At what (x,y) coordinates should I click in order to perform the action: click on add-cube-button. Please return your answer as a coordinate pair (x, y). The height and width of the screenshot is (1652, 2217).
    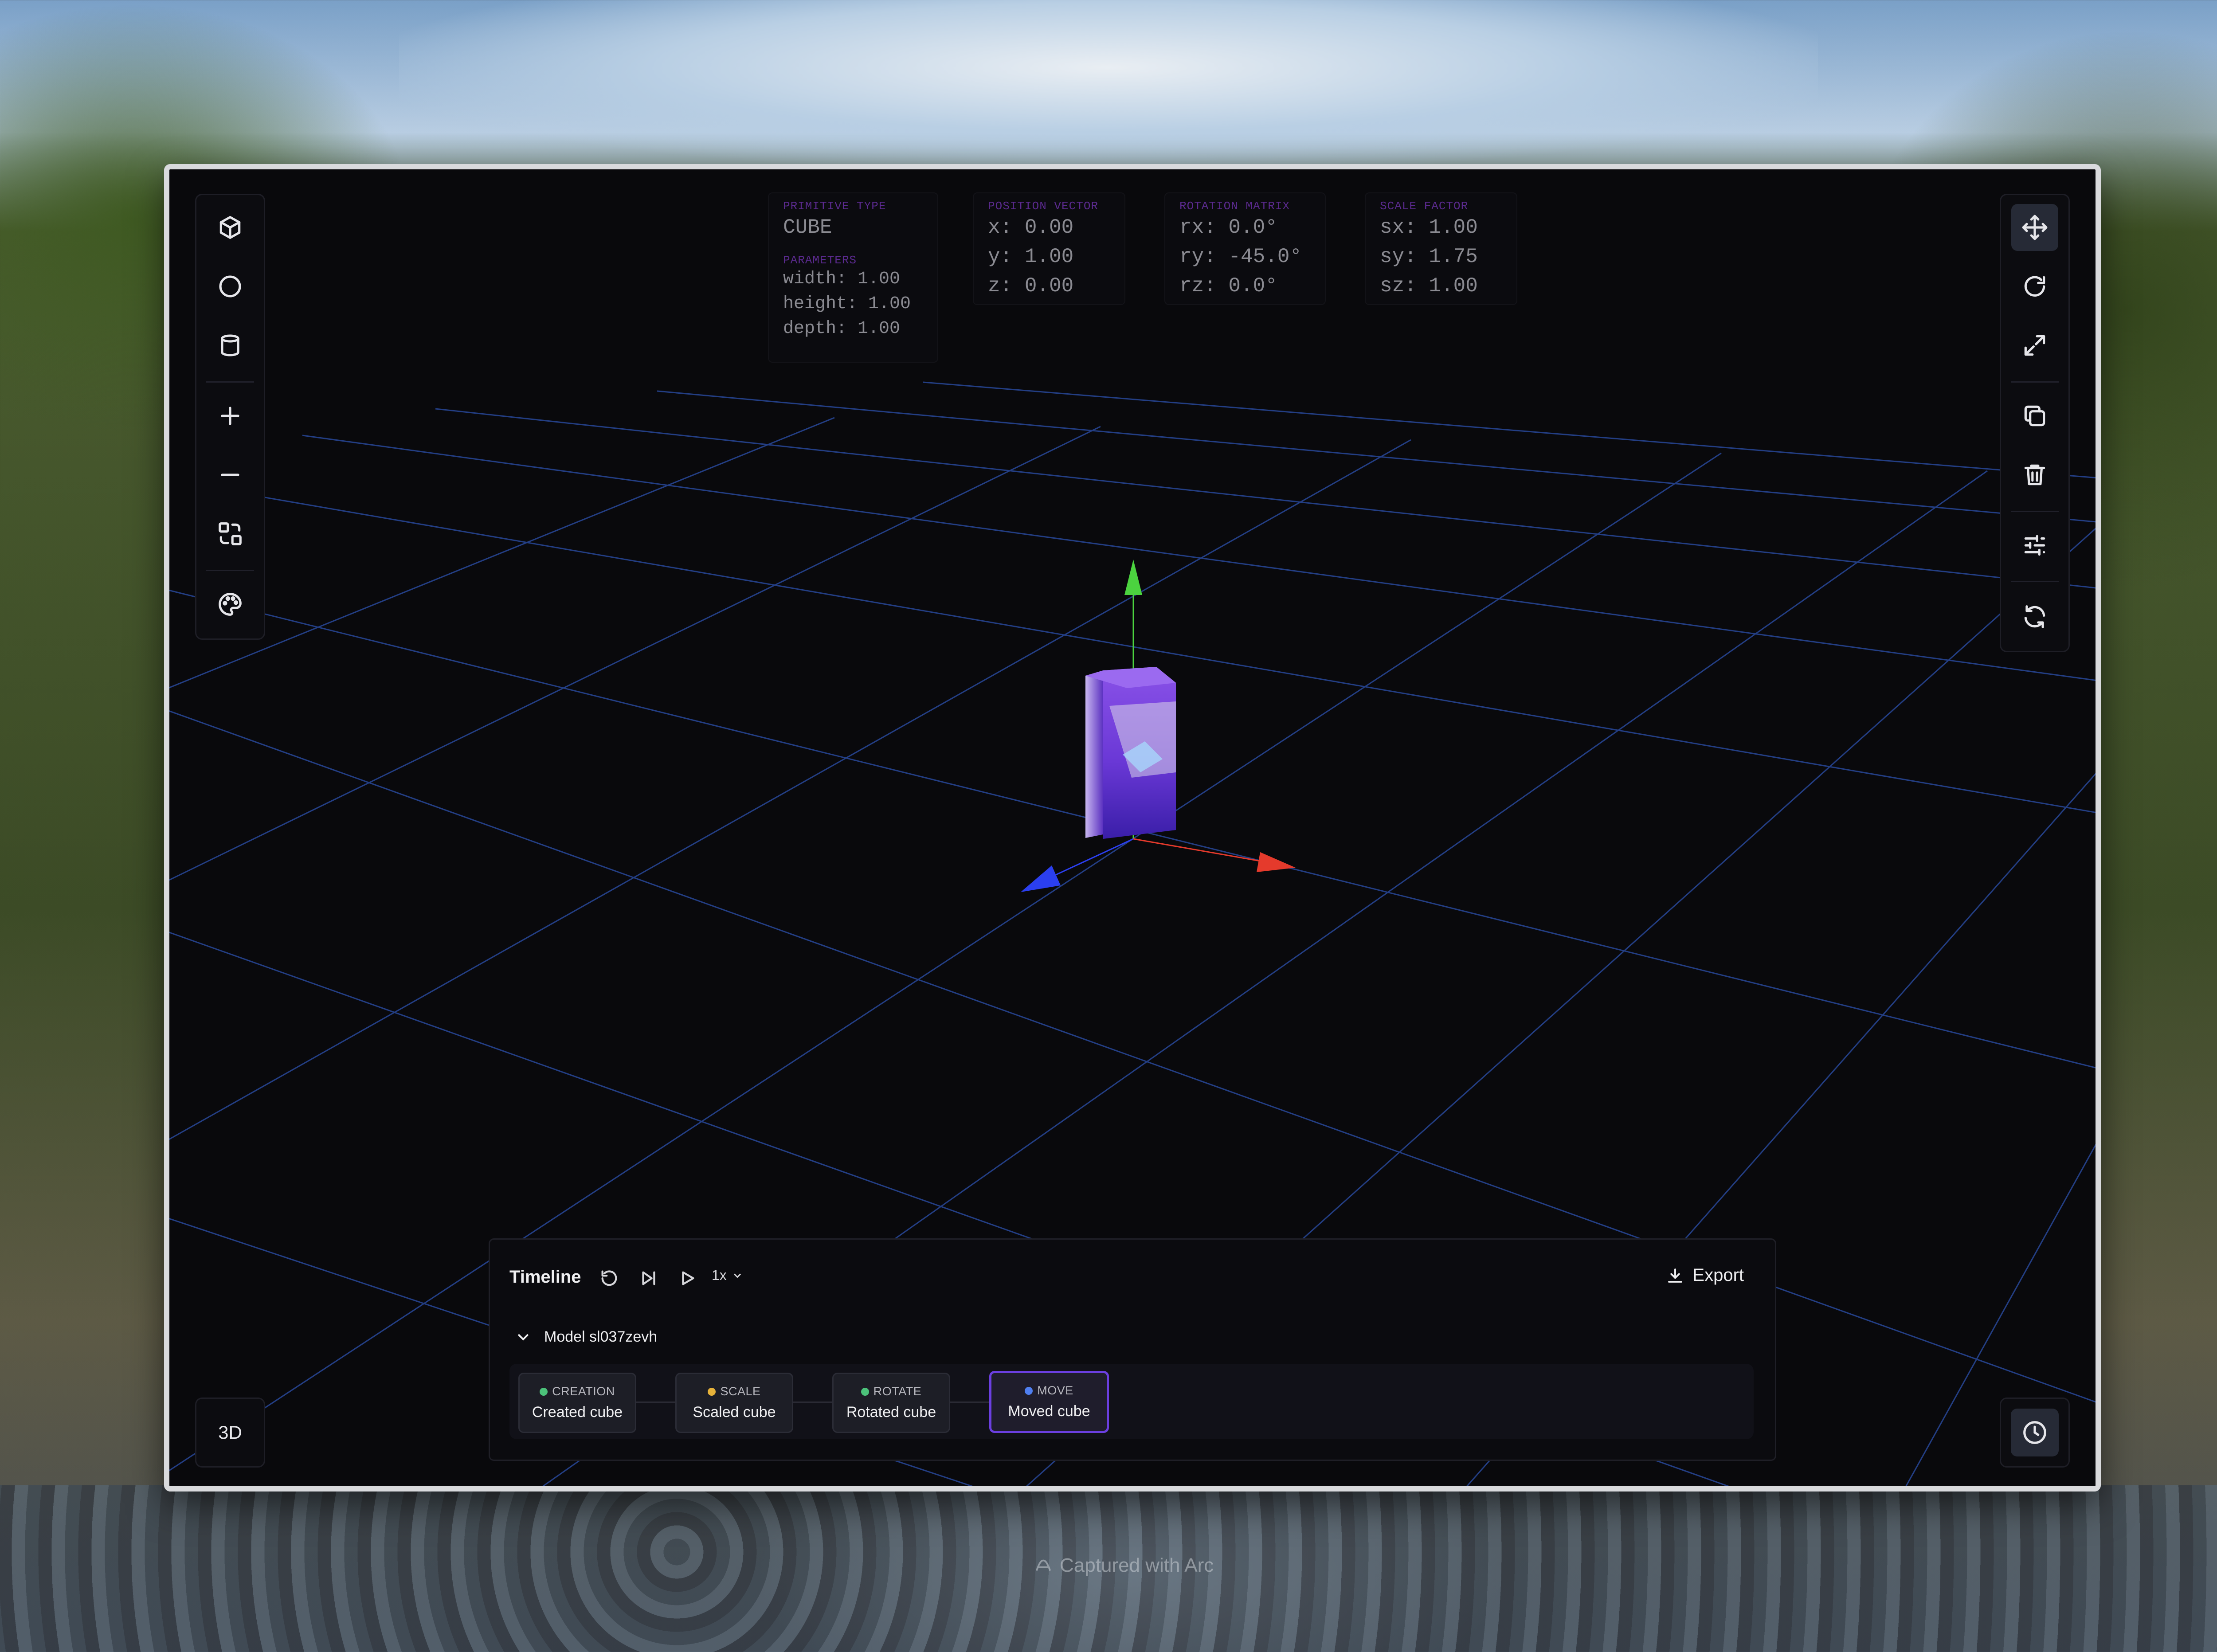
    Looking at the image, I should click on (230, 227).